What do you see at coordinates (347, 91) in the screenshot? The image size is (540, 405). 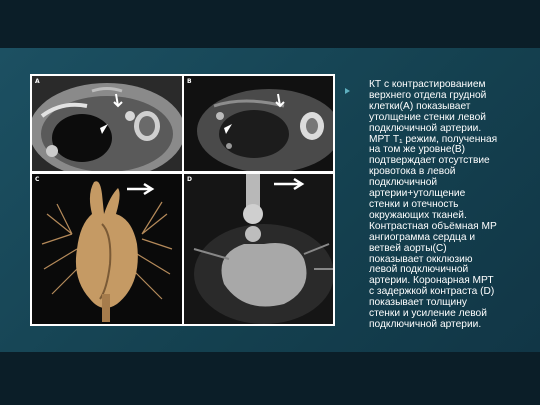 I see `bullet-arrow-icon` at bounding box center [347, 91].